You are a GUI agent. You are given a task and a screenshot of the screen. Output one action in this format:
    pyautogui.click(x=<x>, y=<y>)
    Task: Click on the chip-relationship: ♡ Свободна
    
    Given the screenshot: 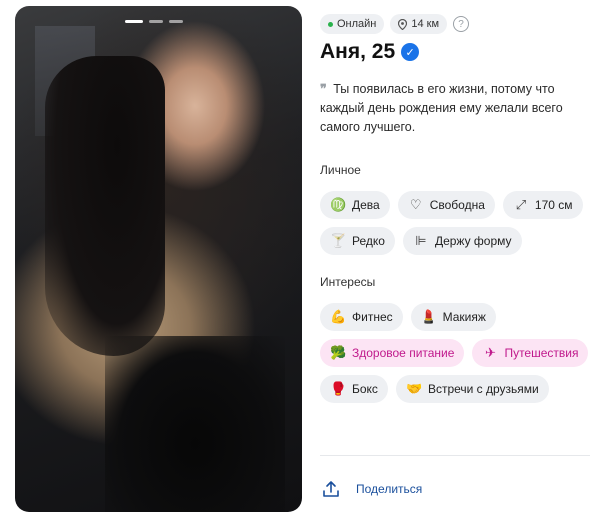 What is the action you would take?
    pyautogui.click(x=446, y=205)
    